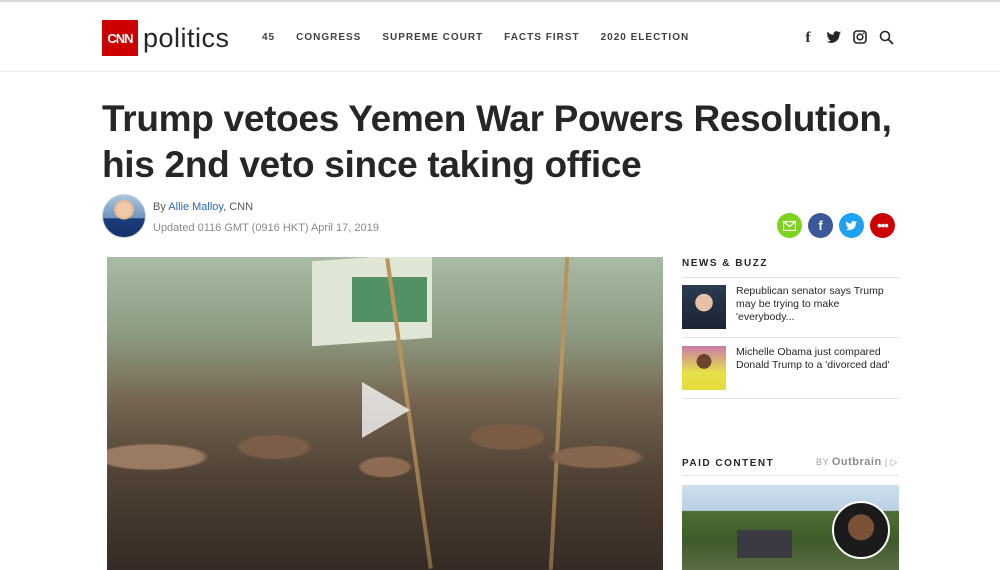  What do you see at coordinates (789, 225) in the screenshot?
I see `email-icon` at bounding box center [789, 225].